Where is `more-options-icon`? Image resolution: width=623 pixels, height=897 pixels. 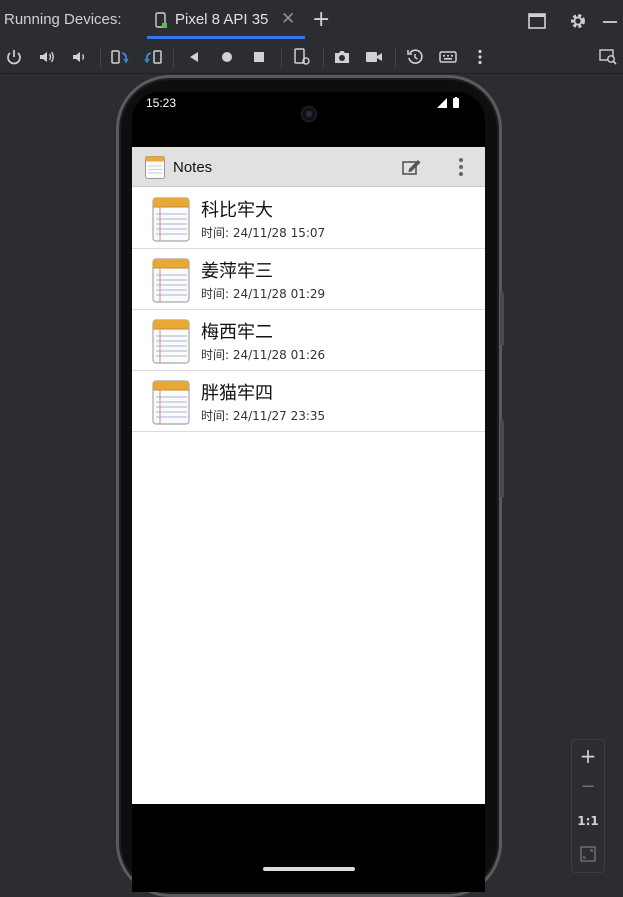
more-options-icon is located at coordinates (480, 57).